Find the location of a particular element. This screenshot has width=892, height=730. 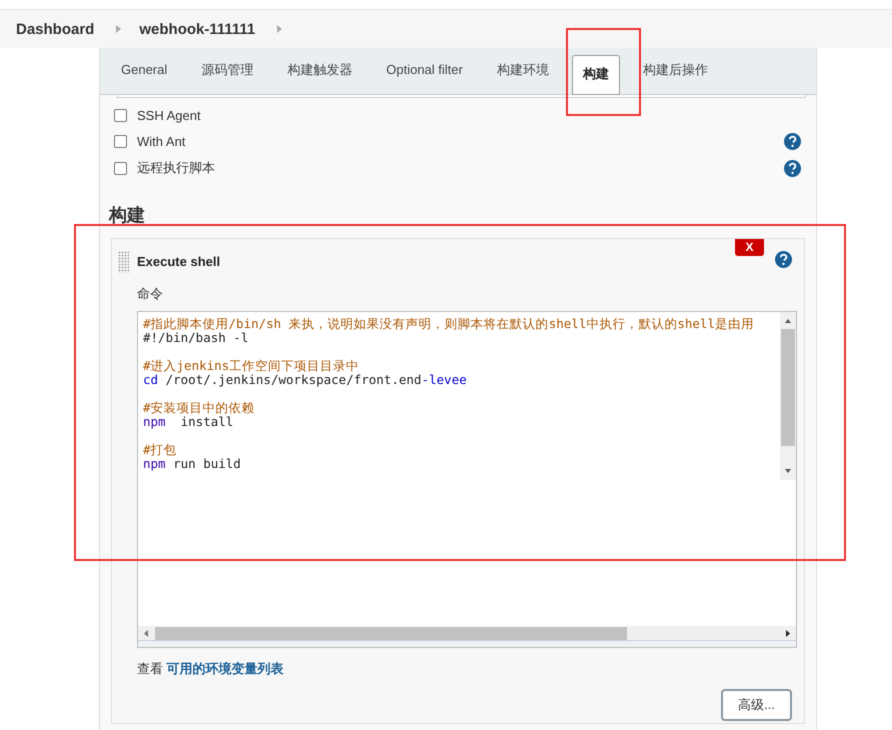

code-line: #安装项目中的依赖 is located at coordinates (199, 407).